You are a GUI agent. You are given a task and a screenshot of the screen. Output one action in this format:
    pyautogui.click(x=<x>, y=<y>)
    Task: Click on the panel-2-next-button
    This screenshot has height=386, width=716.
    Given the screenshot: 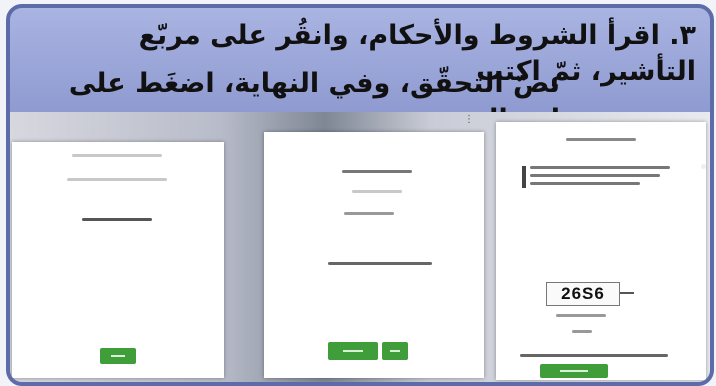 What is the action you would take?
    pyautogui.click(x=395, y=351)
    